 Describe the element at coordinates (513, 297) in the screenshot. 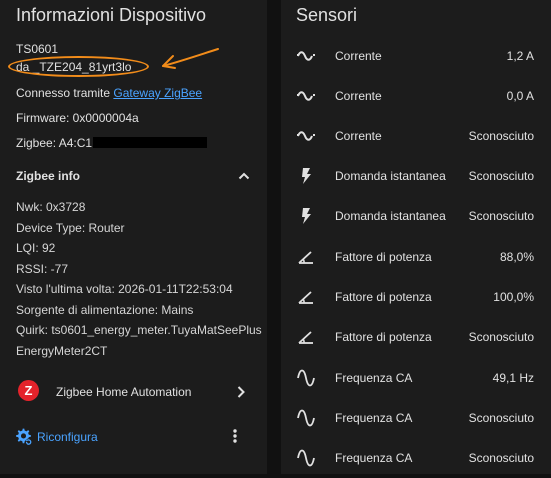

I see `sensor-value: 100,0%` at that location.